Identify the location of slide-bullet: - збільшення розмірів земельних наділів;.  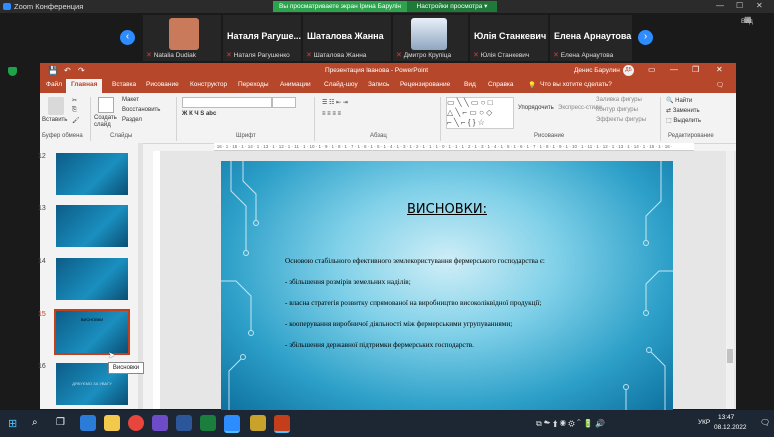
(348, 282).